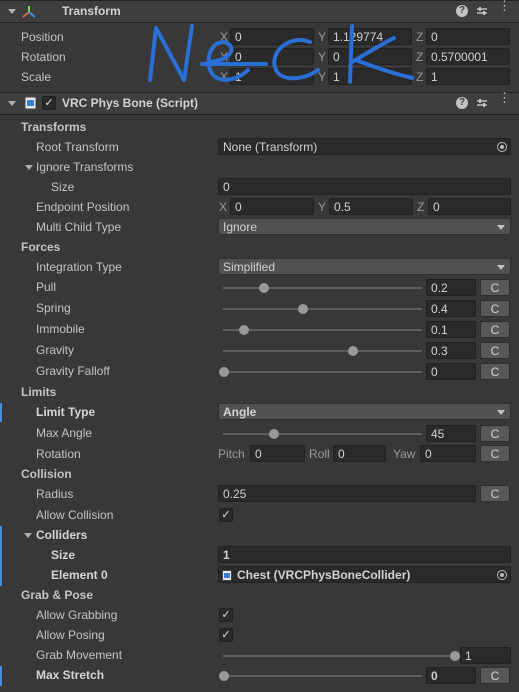 The width and height of the screenshot is (519, 692). I want to click on allow-collision-label: Allow Collision, so click(75, 515).